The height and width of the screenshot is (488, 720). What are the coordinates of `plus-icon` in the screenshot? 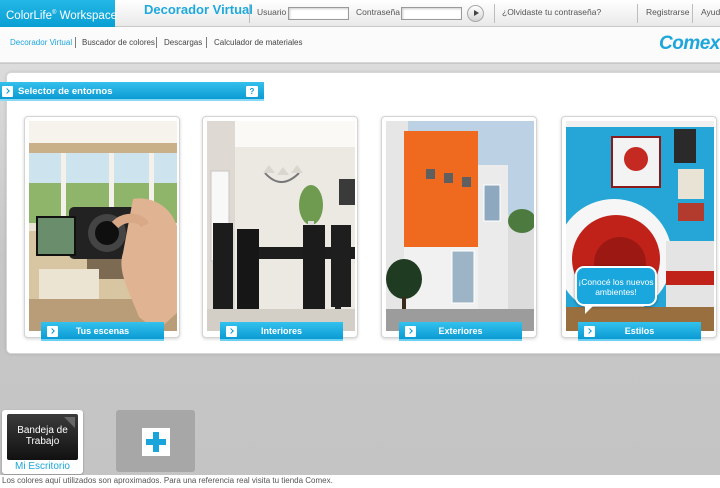 It's located at (156, 442).